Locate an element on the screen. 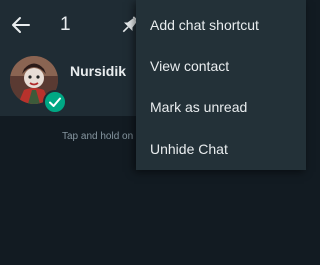 This screenshot has width=320, height=265. arrow-left-icon is located at coordinates (21, 25).